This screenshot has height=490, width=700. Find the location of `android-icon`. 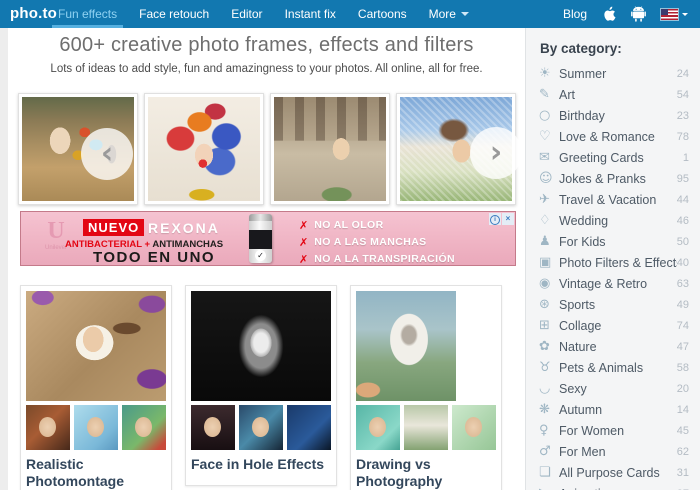

android-icon is located at coordinates (638, 14).